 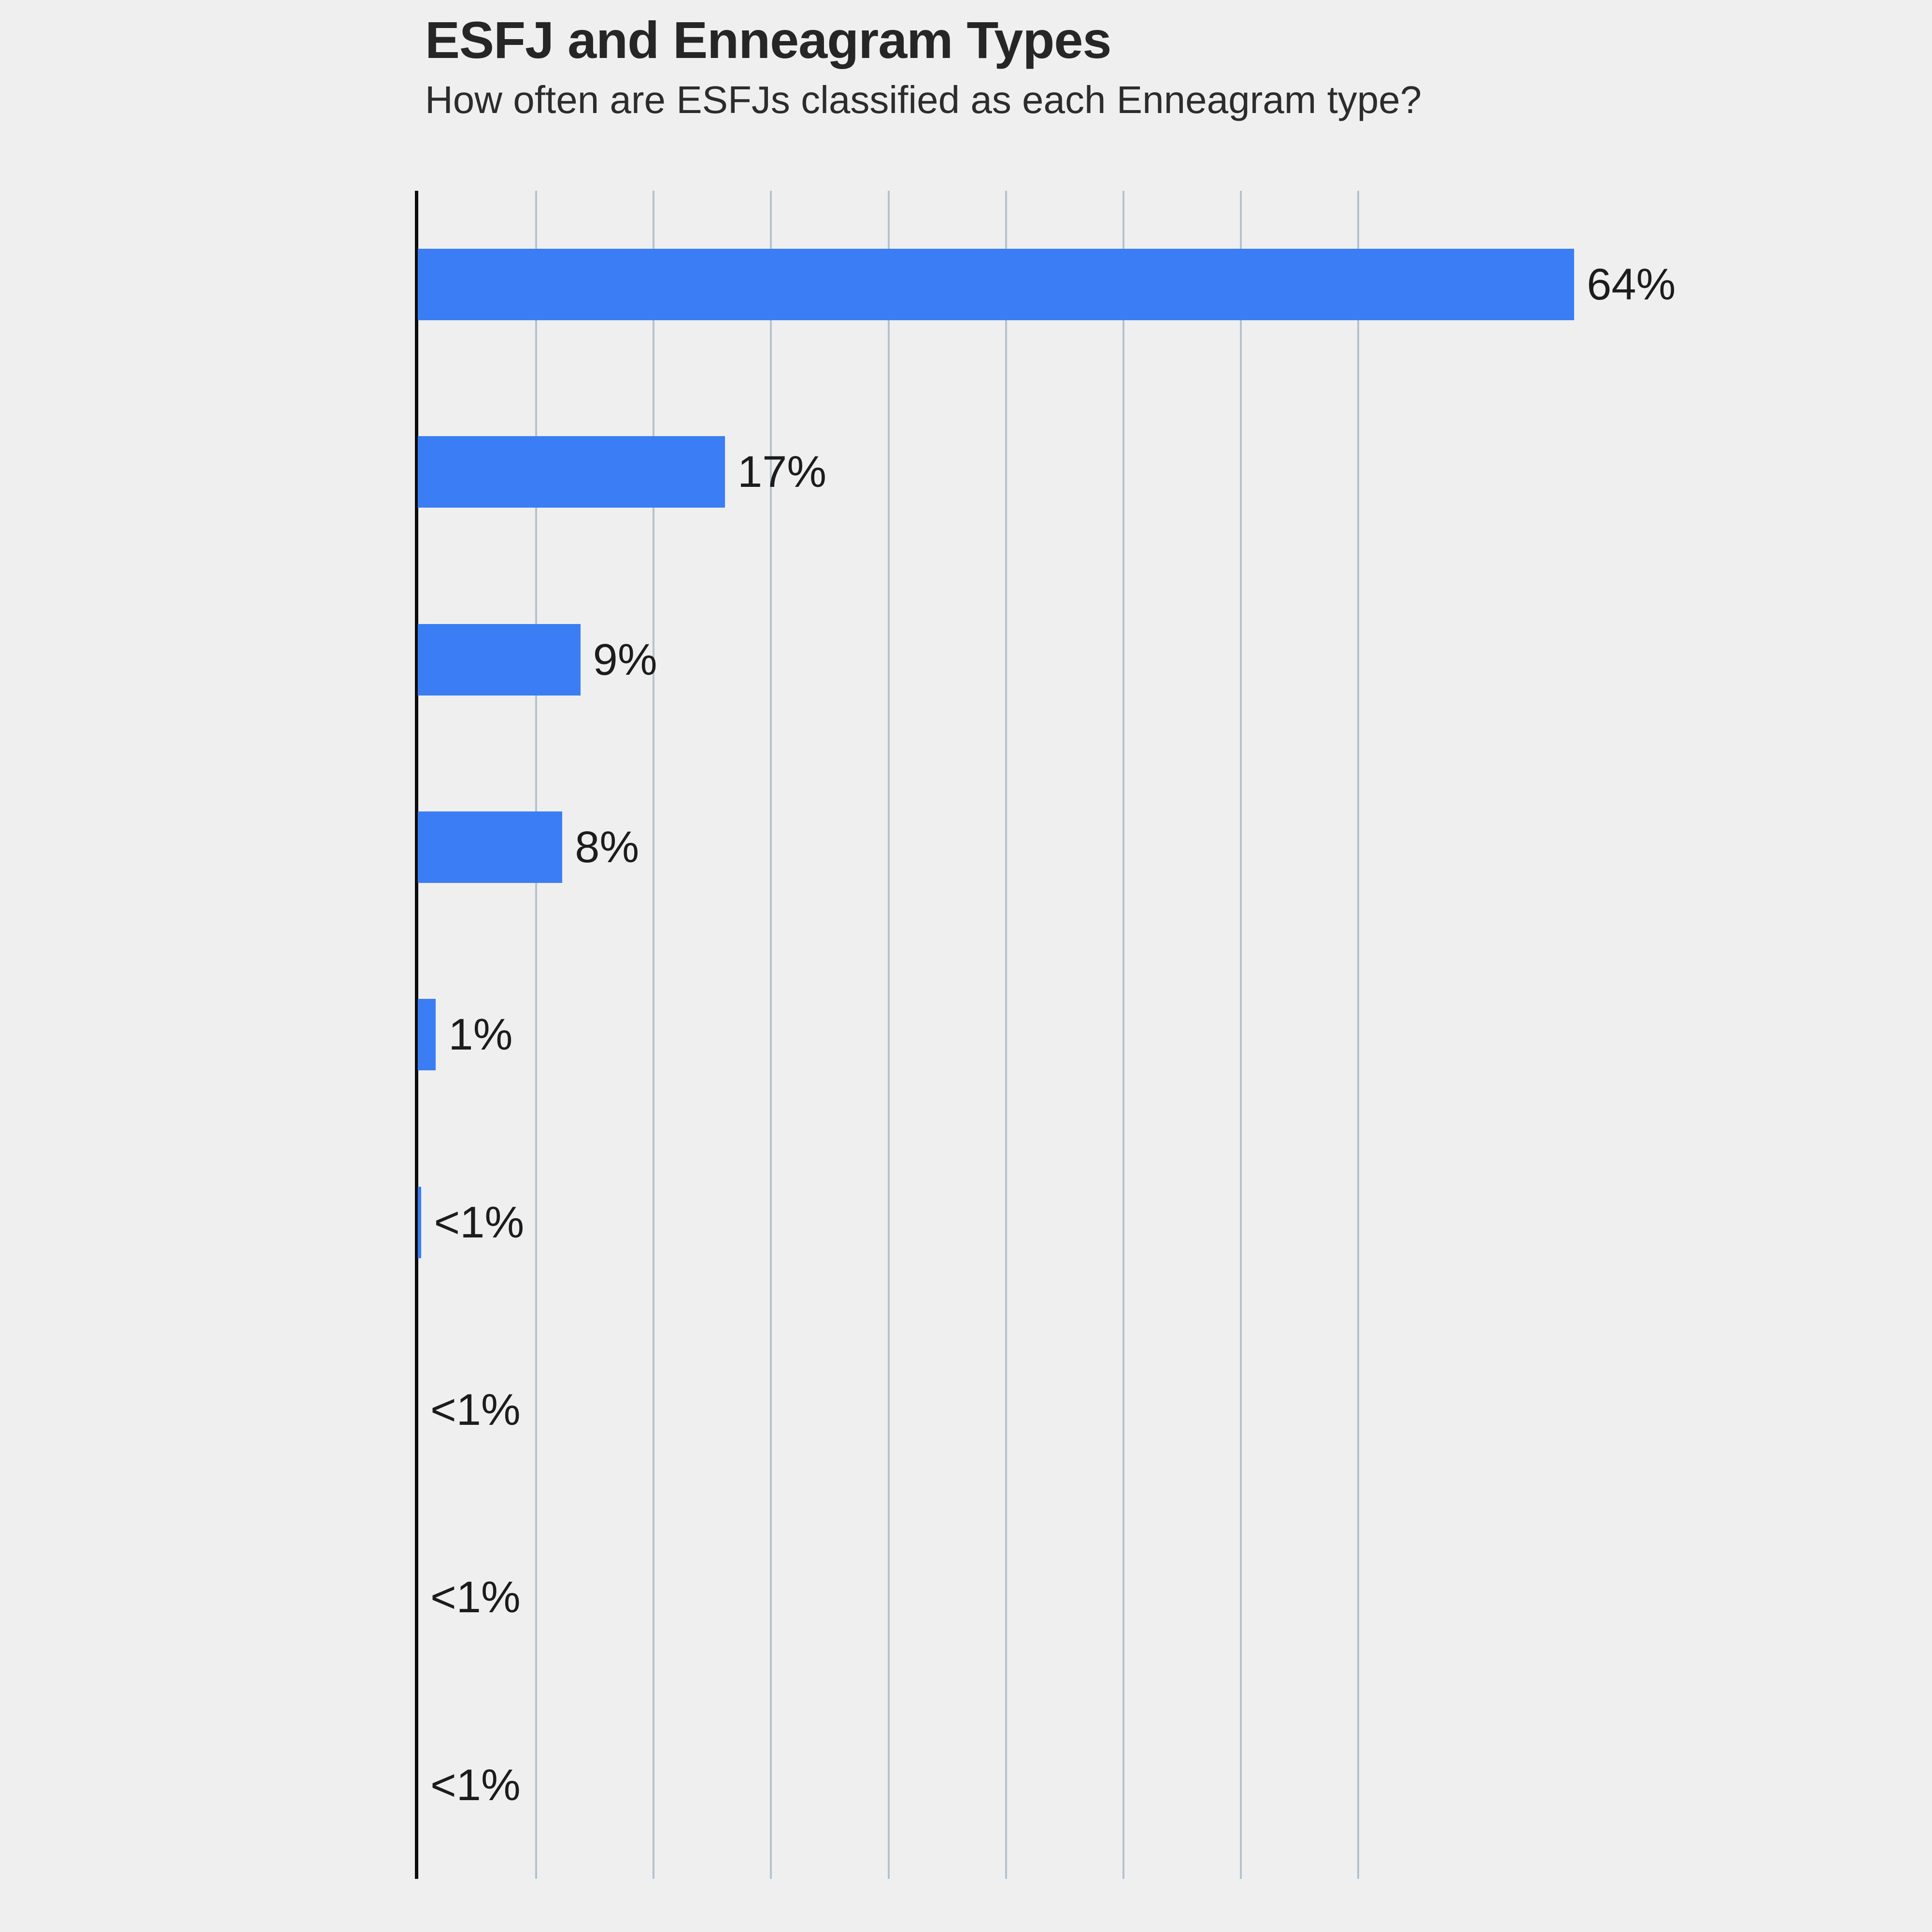 I want to click on bar-row: Type 1The Reformer9%, so click(x=1168, y=659).